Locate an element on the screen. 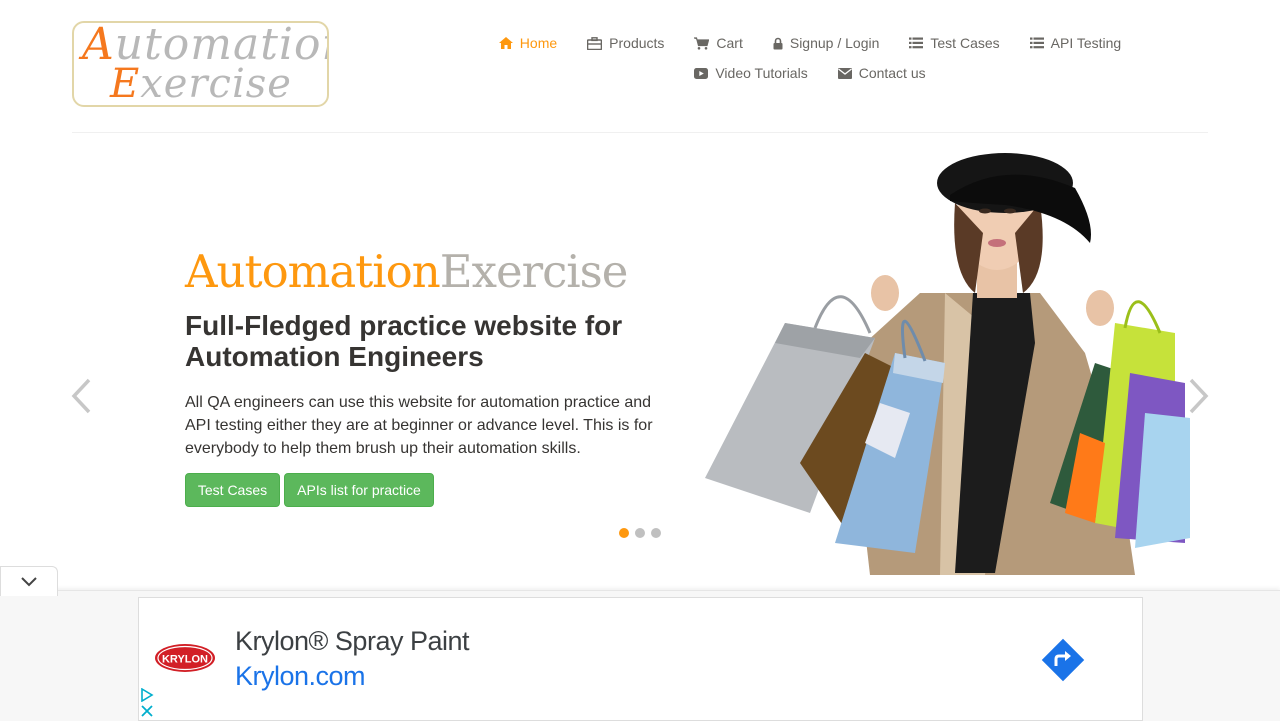  apis-list-button: APIs list for practice is located at coordinates (359, 490).